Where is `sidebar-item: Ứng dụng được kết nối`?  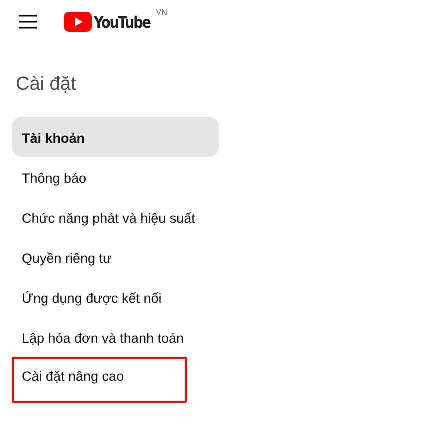 sidebar-item: Ứng dụng được kết nối is located at coordinates (115, 297).